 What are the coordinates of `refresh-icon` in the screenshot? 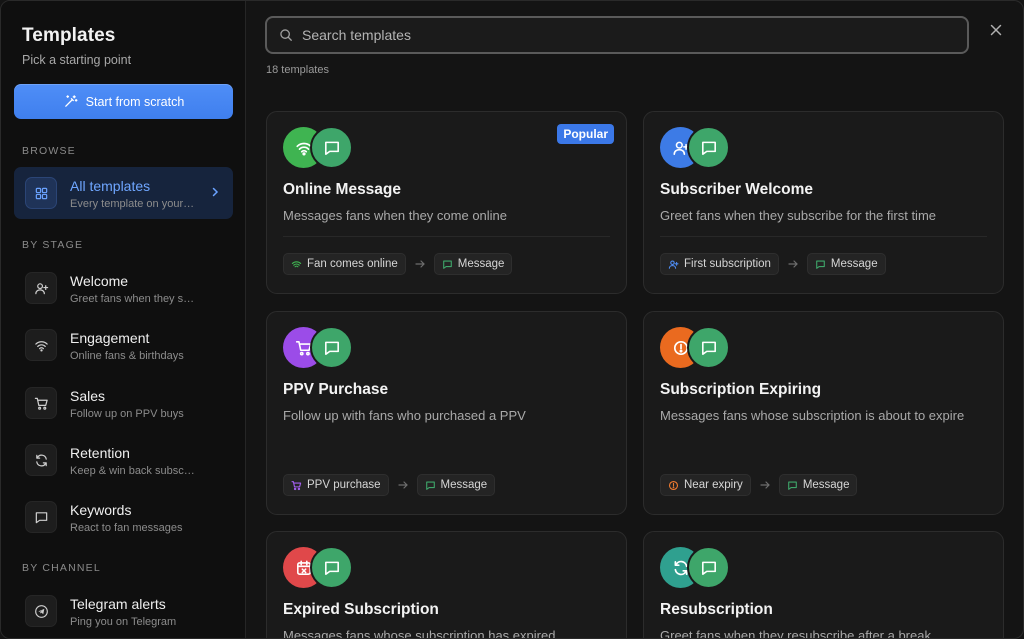 It's located at (41, 460).